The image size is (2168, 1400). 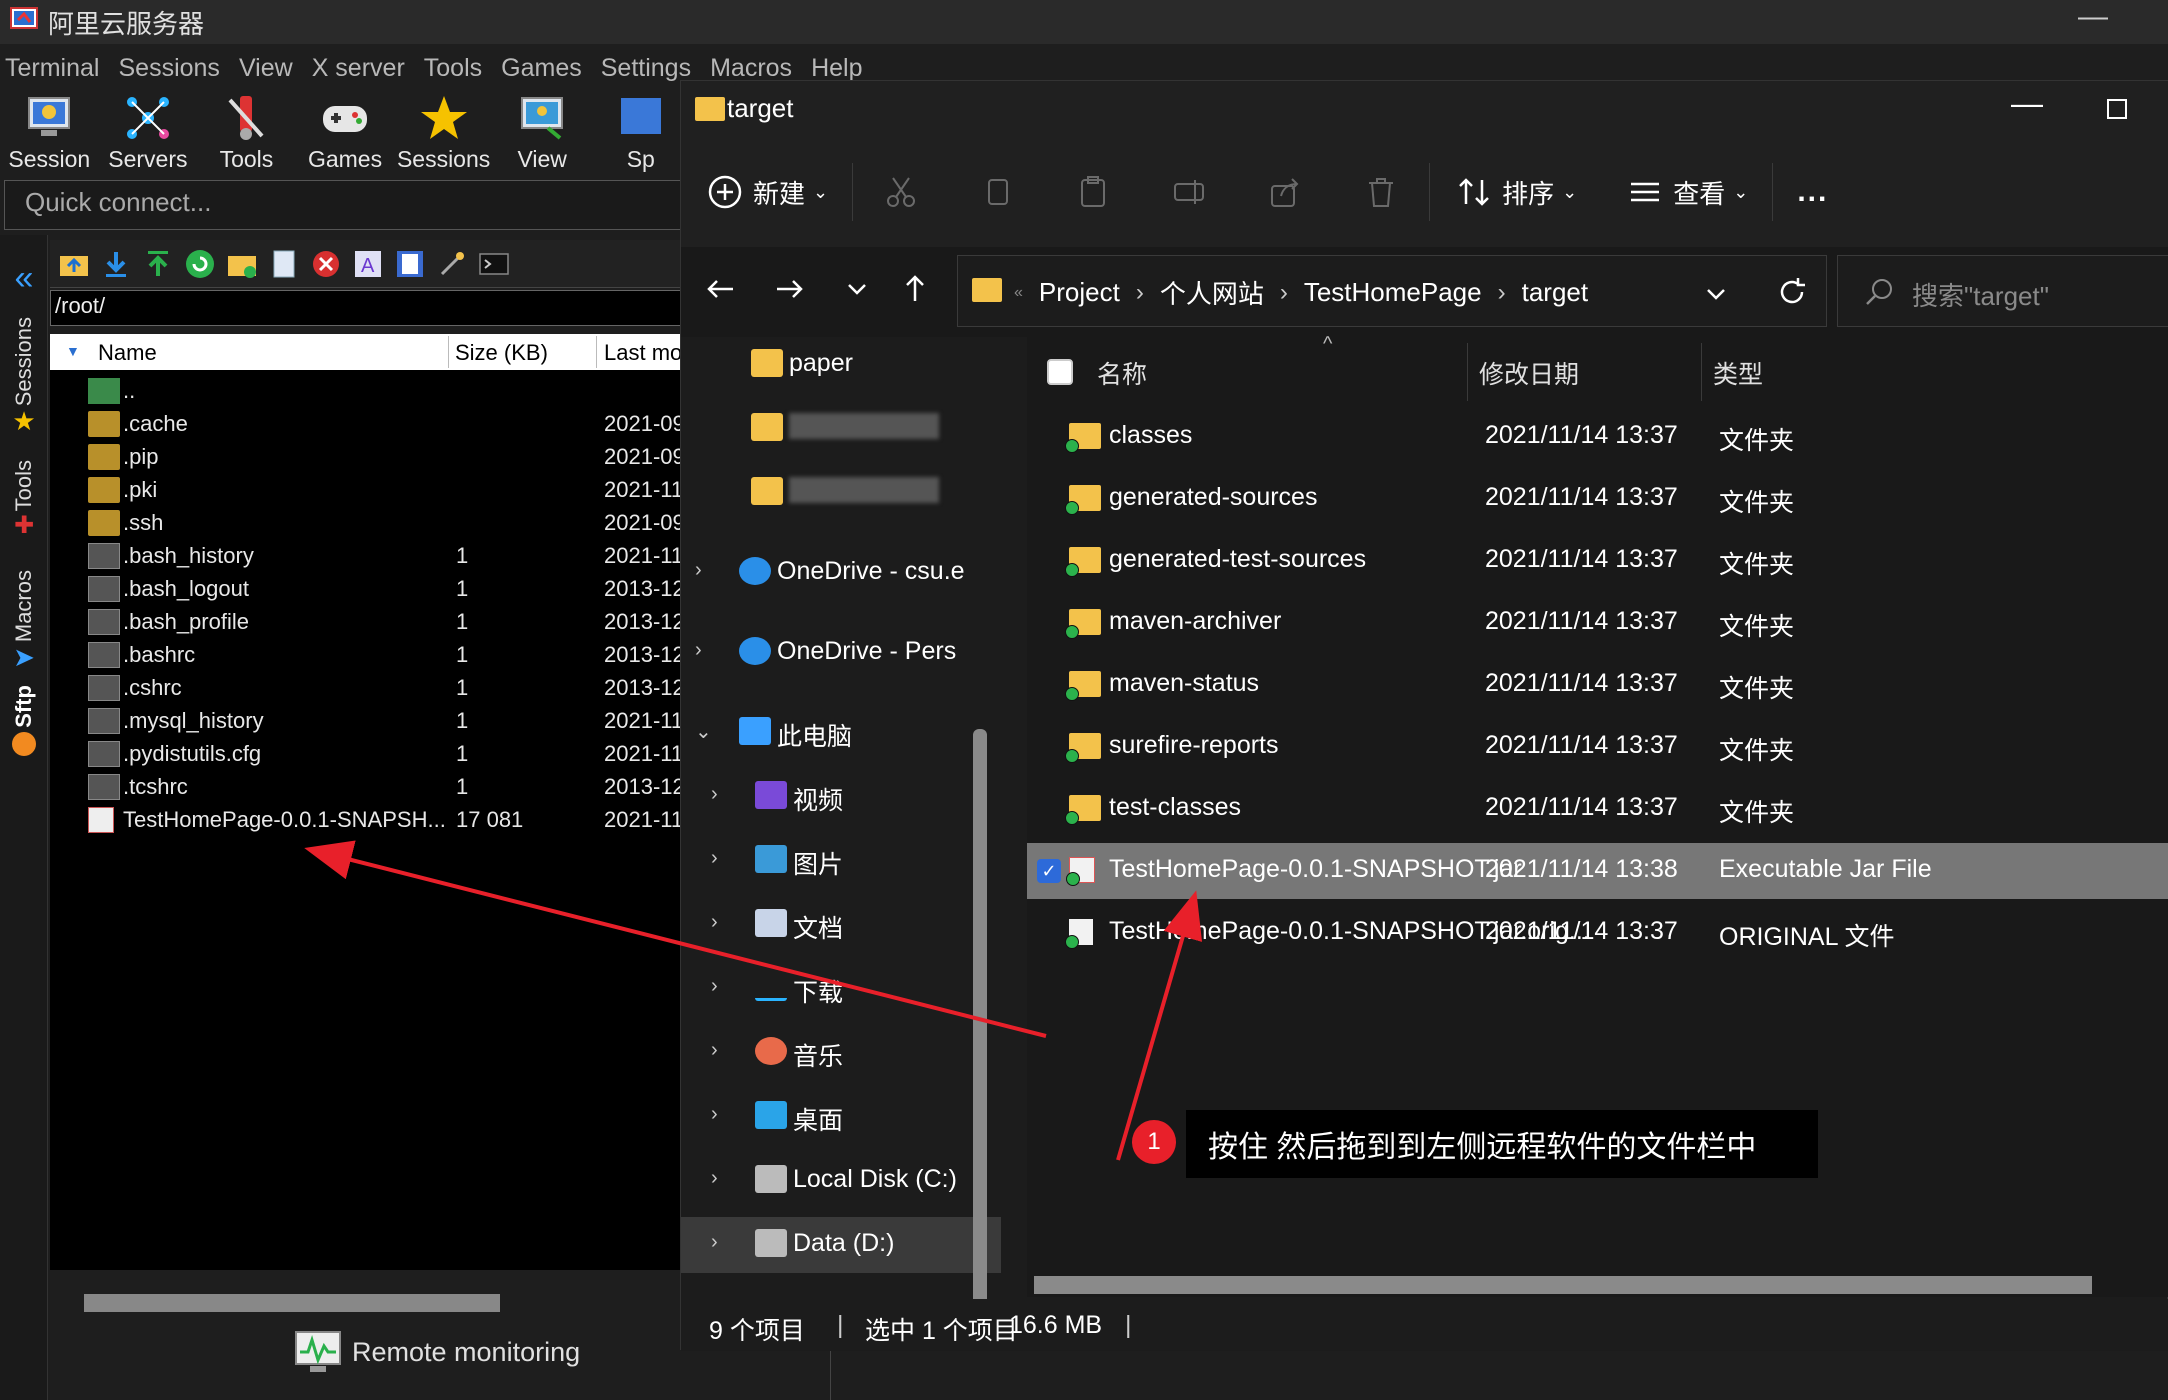 What do you see at coordinates (1049, 871) in the screenshot?
I see `row-checkbox: ✓` at bounding box center [1049, 871].